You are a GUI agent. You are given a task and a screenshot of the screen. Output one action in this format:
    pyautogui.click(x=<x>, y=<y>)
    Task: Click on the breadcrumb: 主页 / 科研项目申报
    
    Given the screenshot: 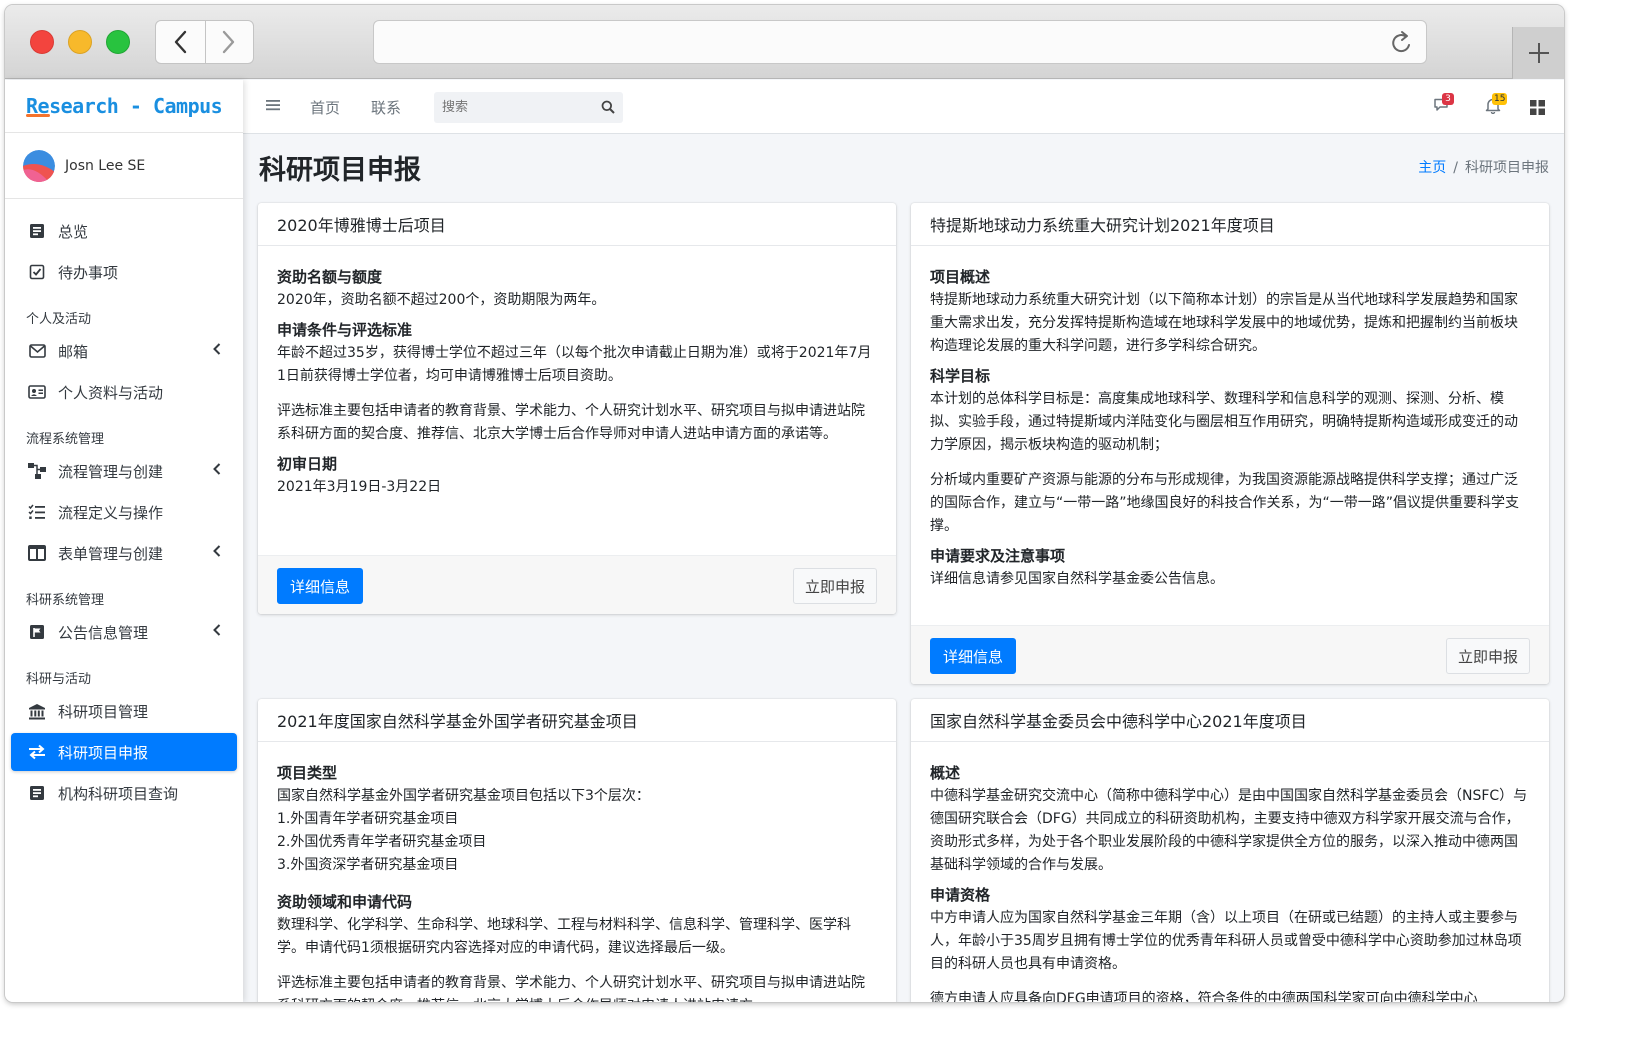 What is the action you would take?
    pyautogui.click(x=1483, y=167)
    